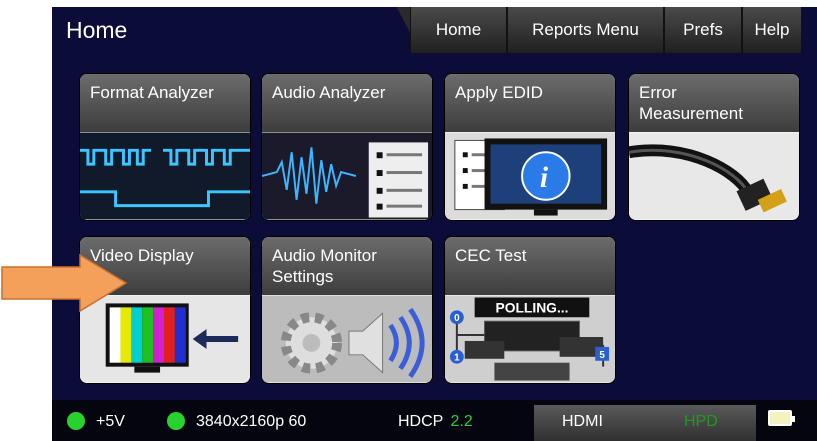  Describe the element at coordinates (645, 423) in the screenshot. I see `hdmi-indicator: HDMI HPD` at that location.